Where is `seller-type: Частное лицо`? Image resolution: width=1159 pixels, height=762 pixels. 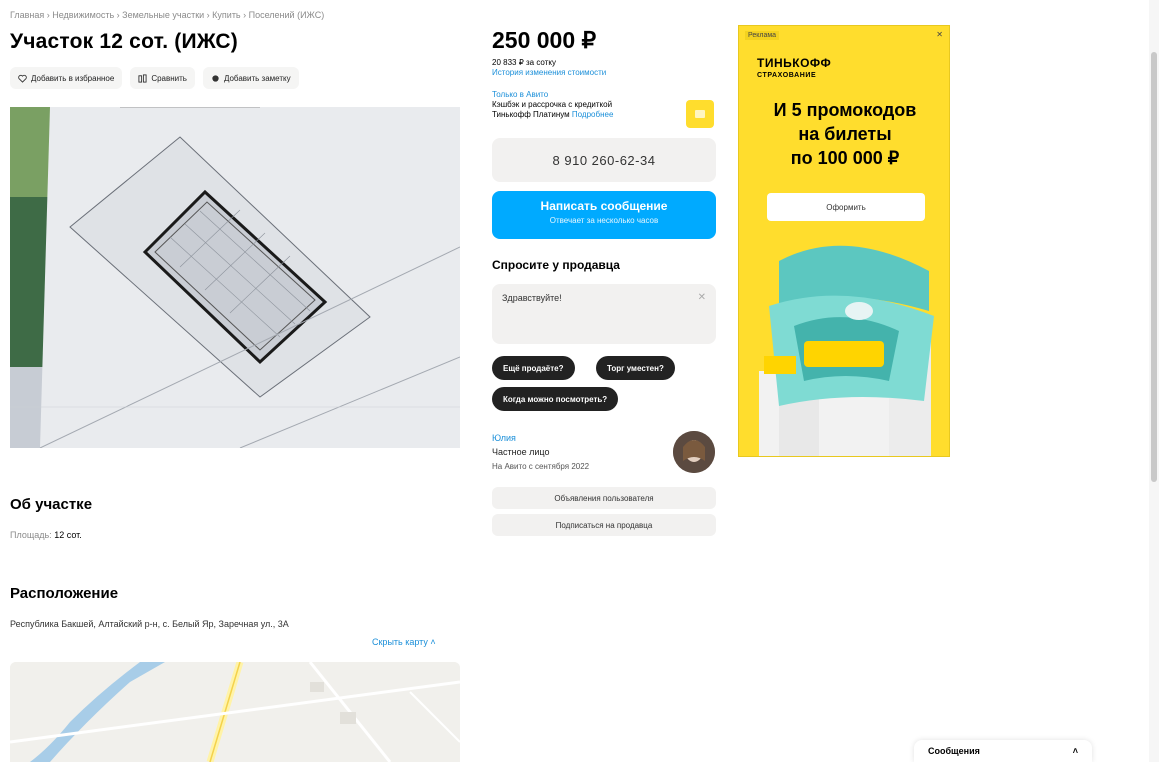 seller-type: Частное лицо is located at coordinates (521, 452).